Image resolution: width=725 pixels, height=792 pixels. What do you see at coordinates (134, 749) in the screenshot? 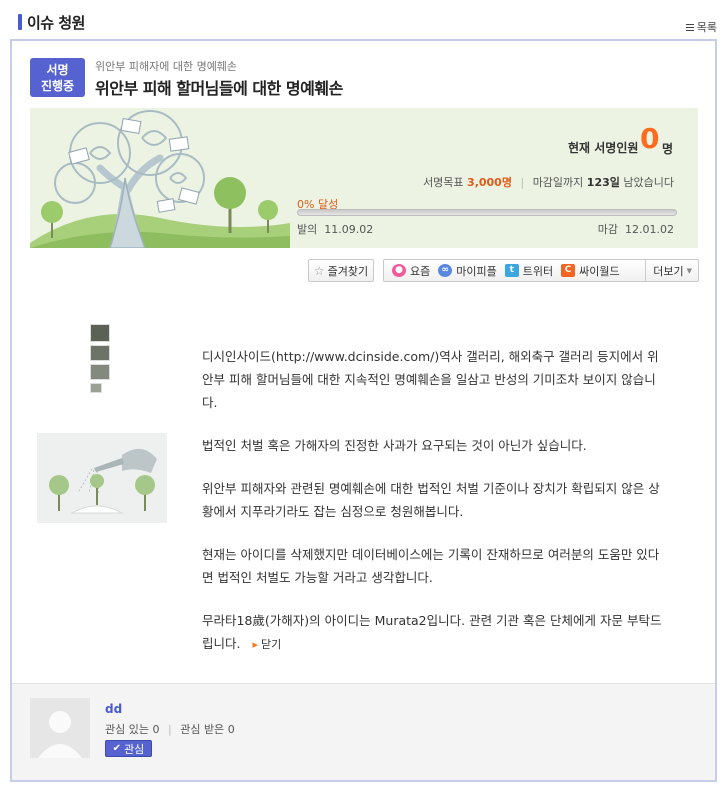
I see `follow-label: 관심` at bounding box center [134, 749].